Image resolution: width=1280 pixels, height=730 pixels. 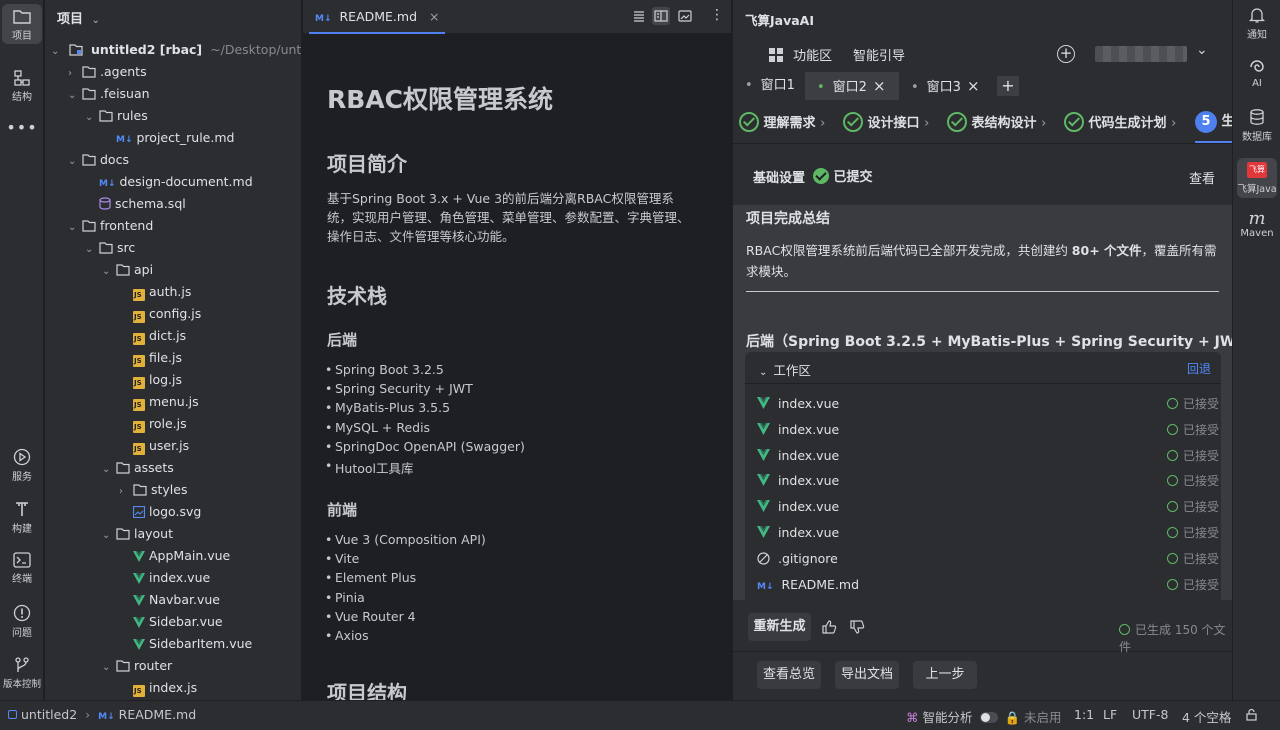 What do you see at coordinates (945, 86) in the screenshot?
I see `window-tab-3: • 窗口3 ×` at bounding box center [945, 86].